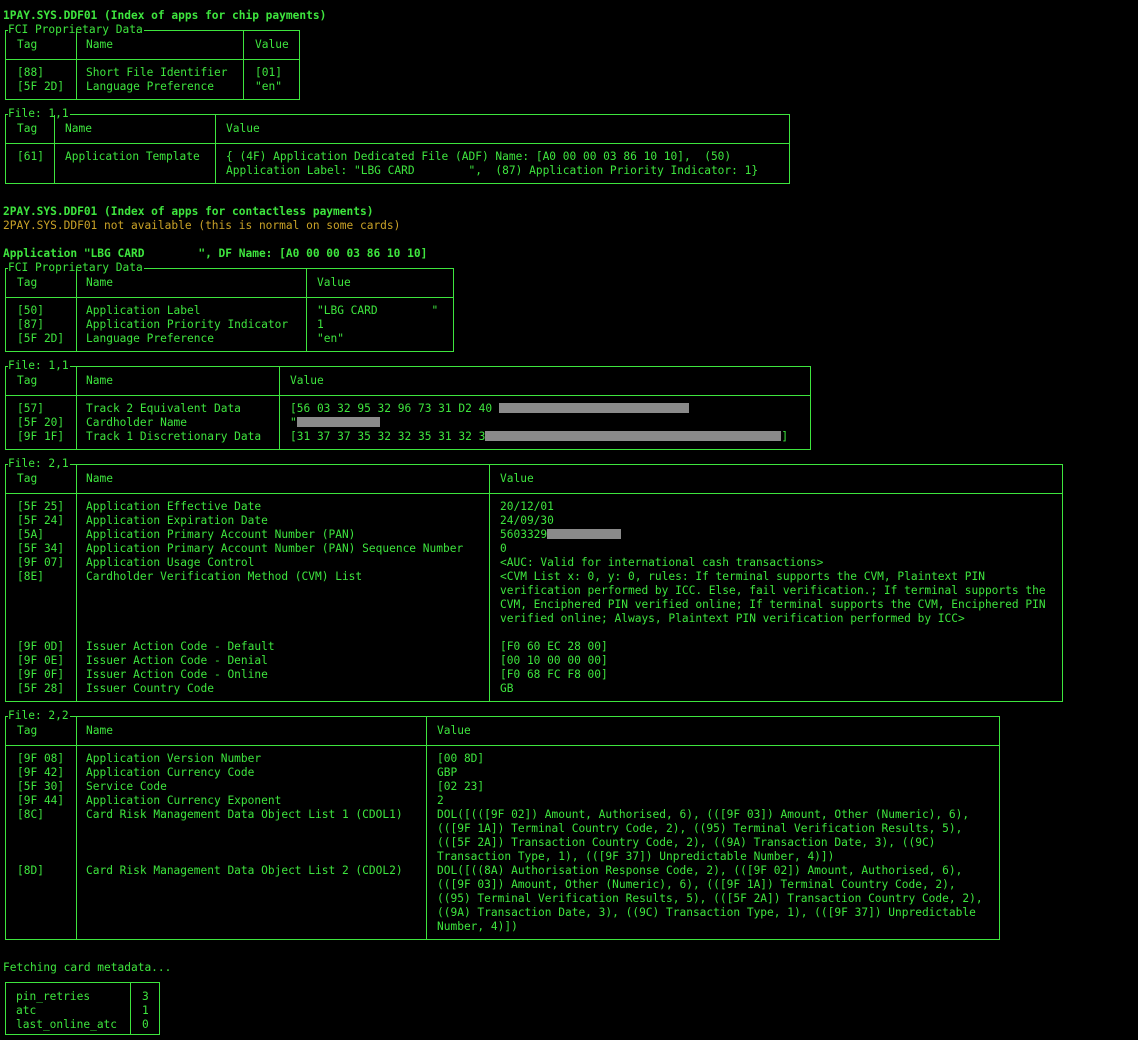 This screenshot has width=1138, height=1040. What do you see at coordinates (132, 156) in the screenshot?
I see `row-name: Application Template` at bounding box center [132, 156].